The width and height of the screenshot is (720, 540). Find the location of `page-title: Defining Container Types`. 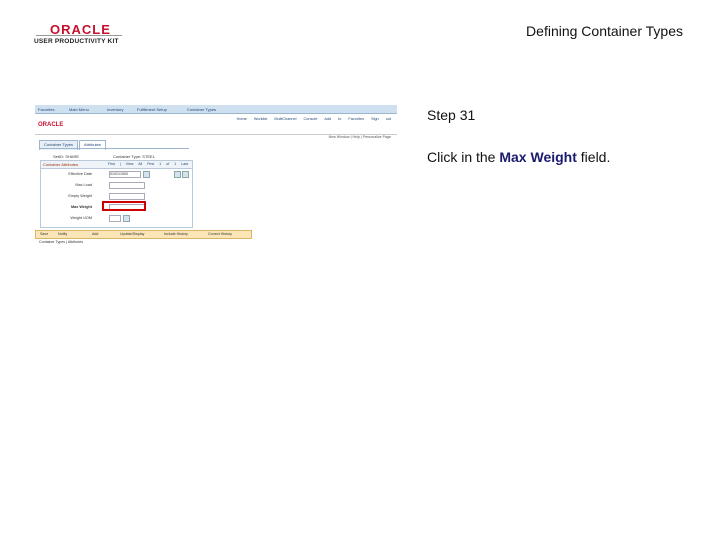

page-title: Defining Container Types is located at coordinates (604, 31).